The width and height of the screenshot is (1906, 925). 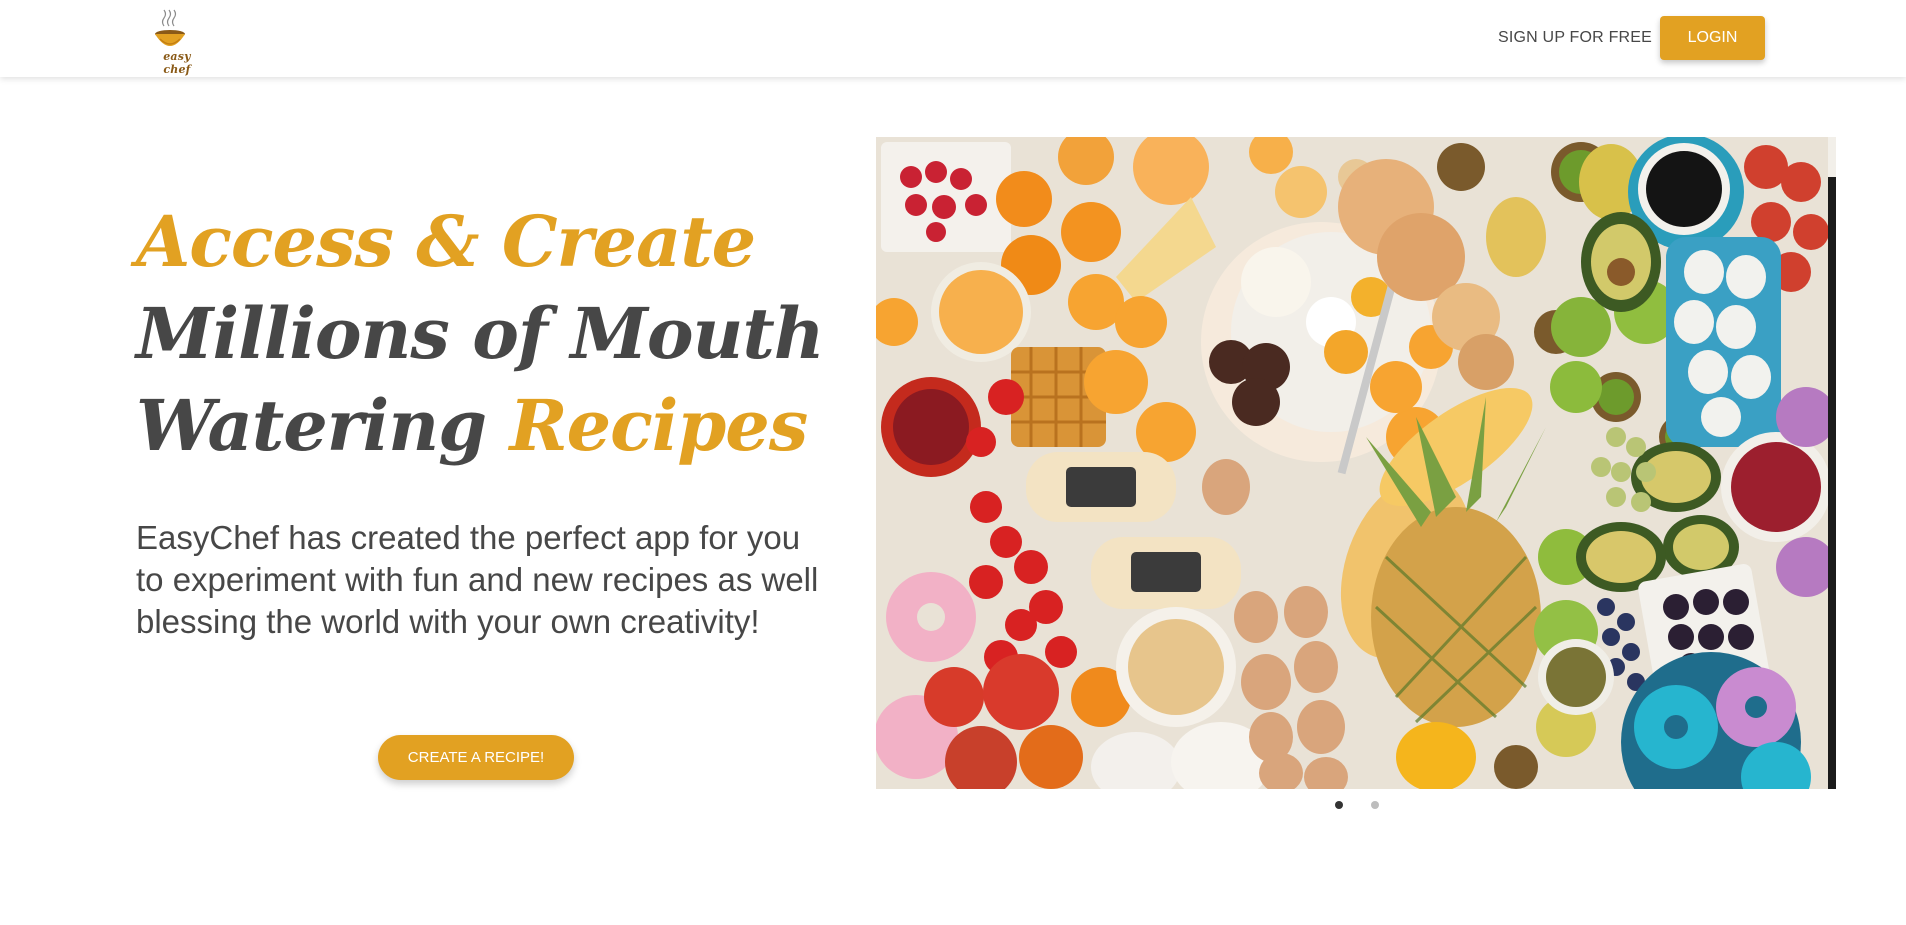 I want to click on login-button: LOGIN, so click(x=1712, y=38).